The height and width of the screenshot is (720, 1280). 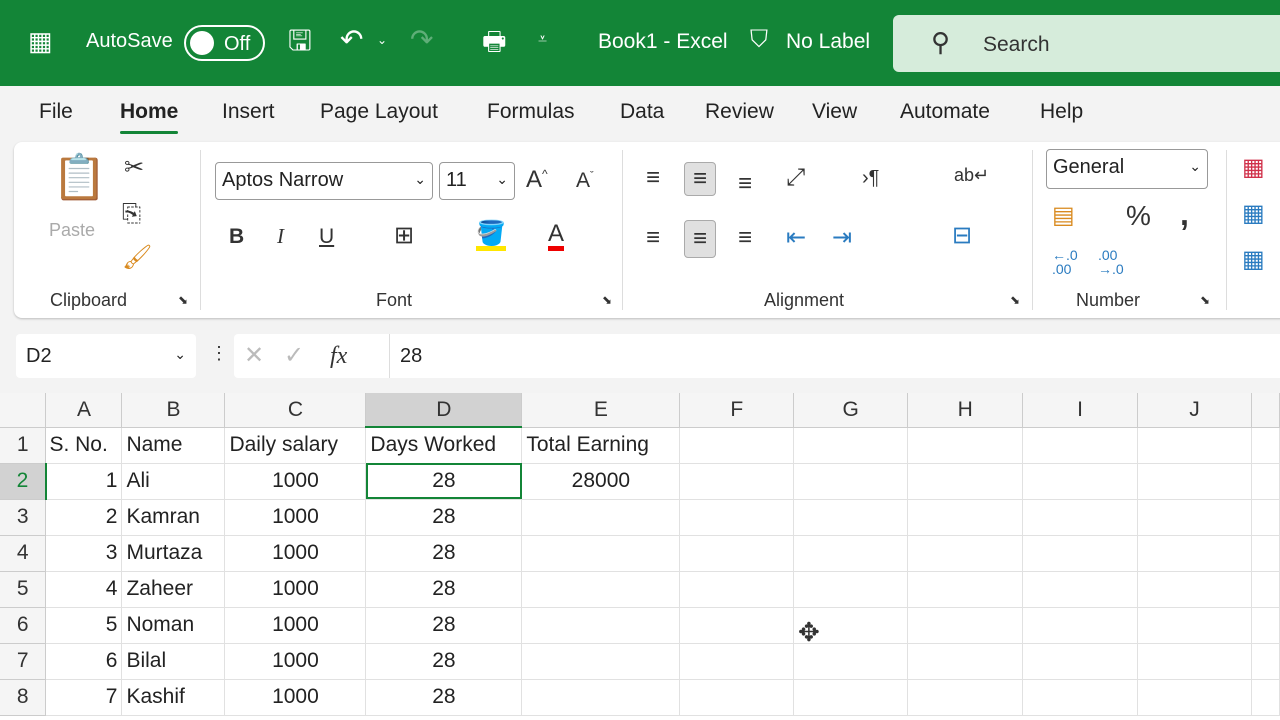 I want to click on decrease-font-icon: Aˇ, so click(x=585, y=180).